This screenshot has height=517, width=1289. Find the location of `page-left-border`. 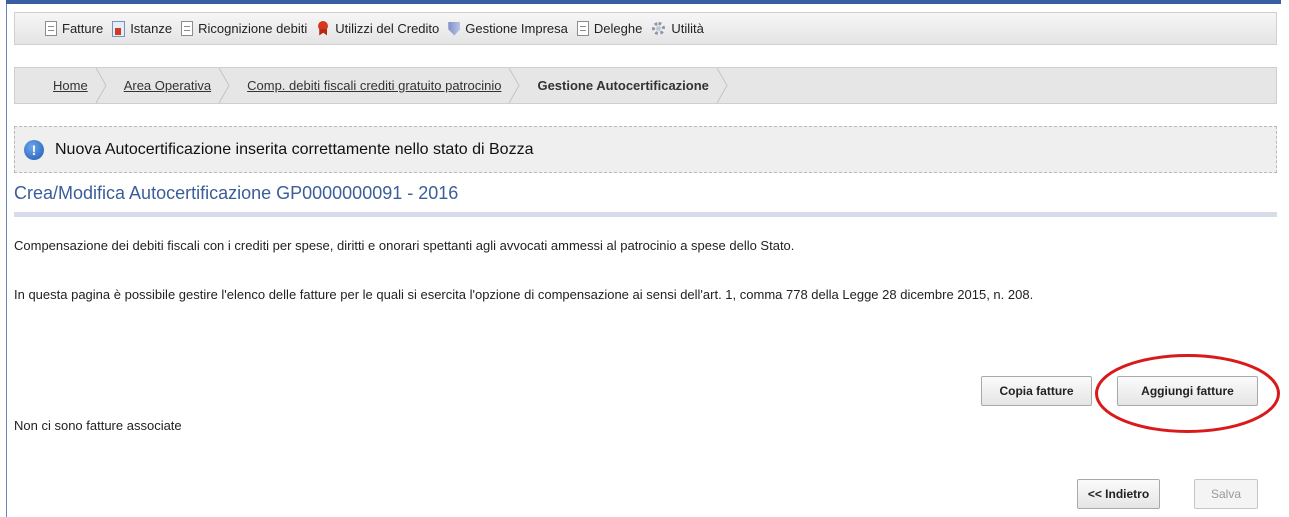

page-left-border is located at coordinates (6, 258).